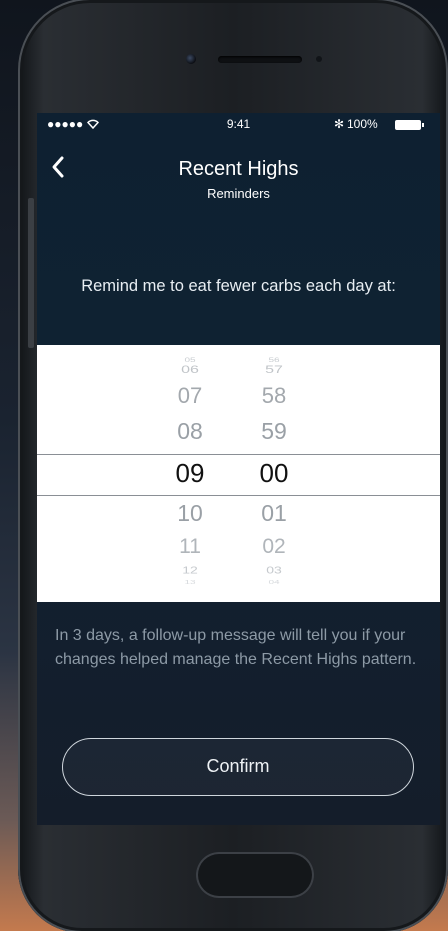  Describe the element at coordinates (274, 370) in the screenshot. I see `minute-option: 57` at that location.